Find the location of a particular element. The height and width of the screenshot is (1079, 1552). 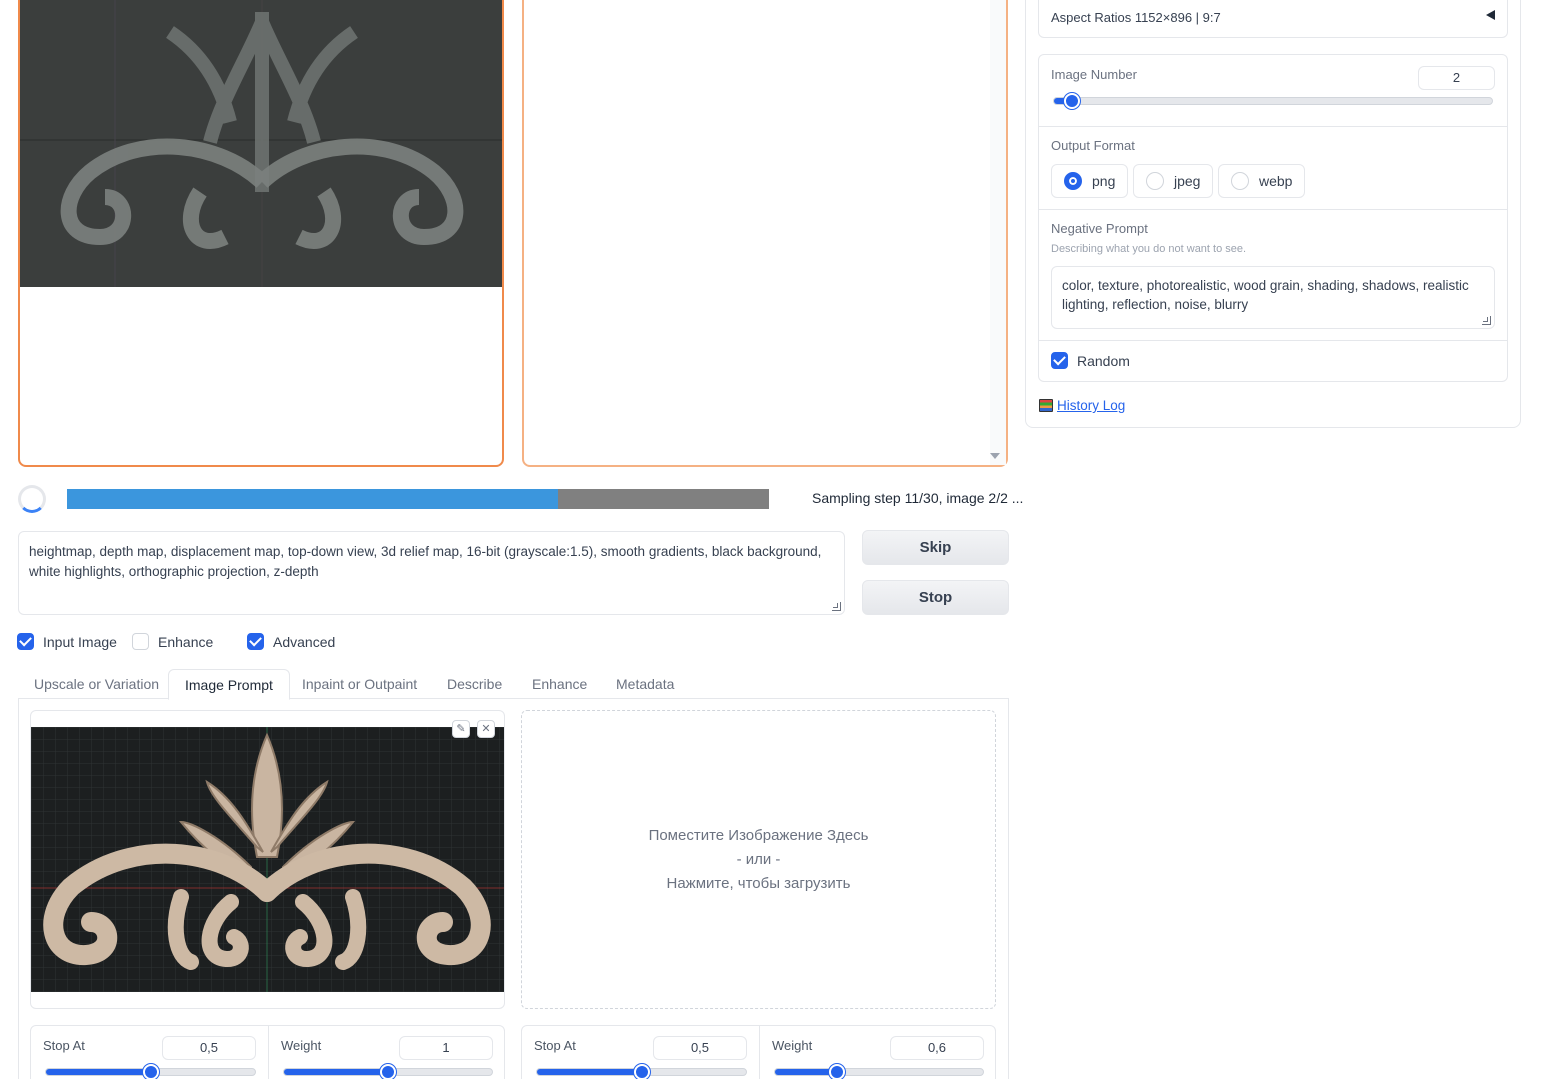

caret-left-icon is located at coordinates (1490, 15).